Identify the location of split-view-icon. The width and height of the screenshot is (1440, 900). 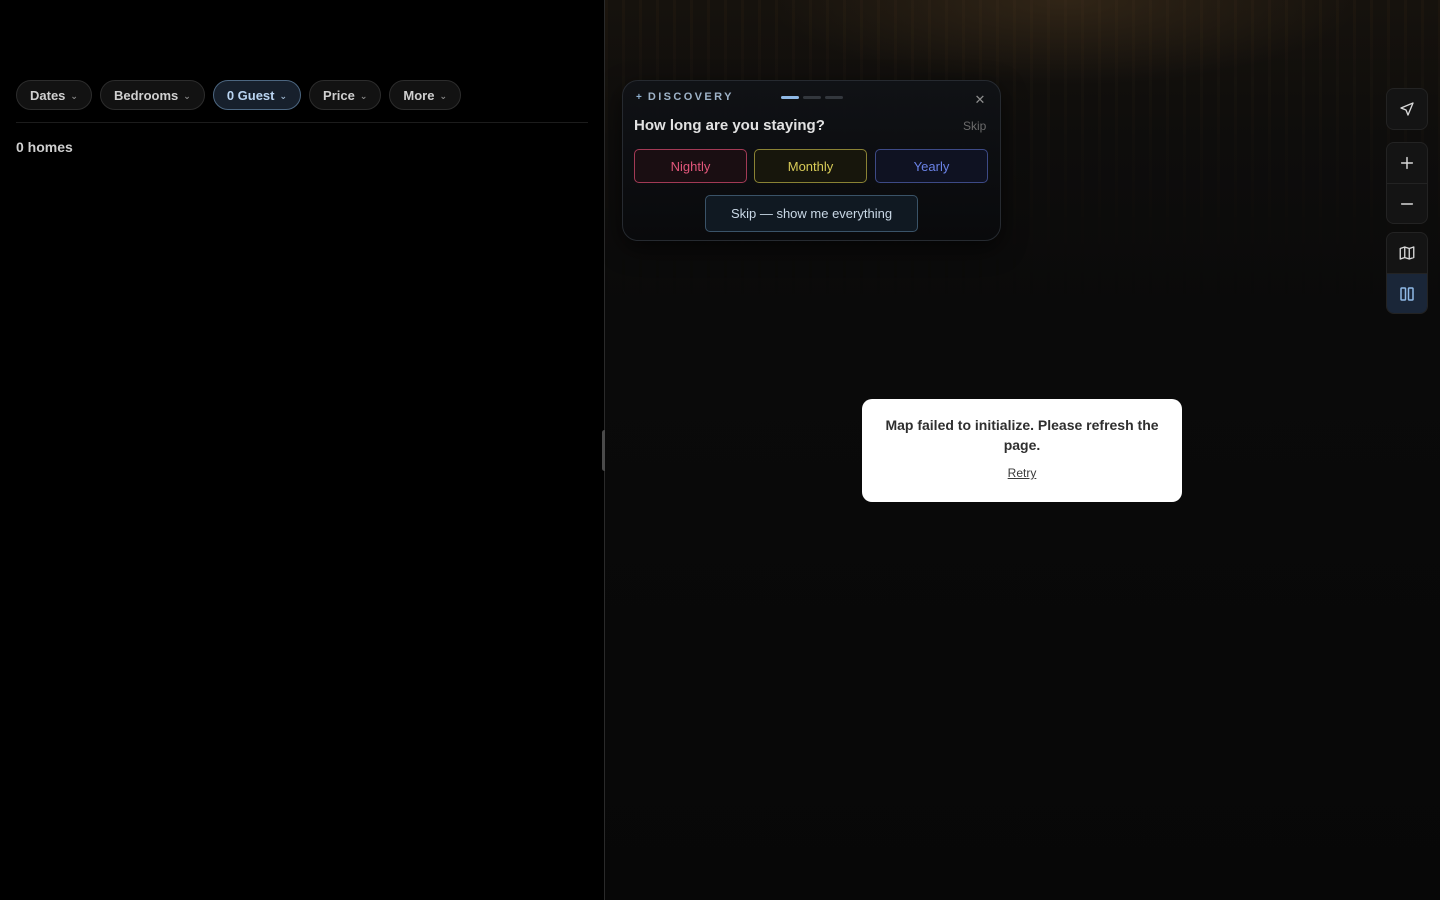
(1407, 293).